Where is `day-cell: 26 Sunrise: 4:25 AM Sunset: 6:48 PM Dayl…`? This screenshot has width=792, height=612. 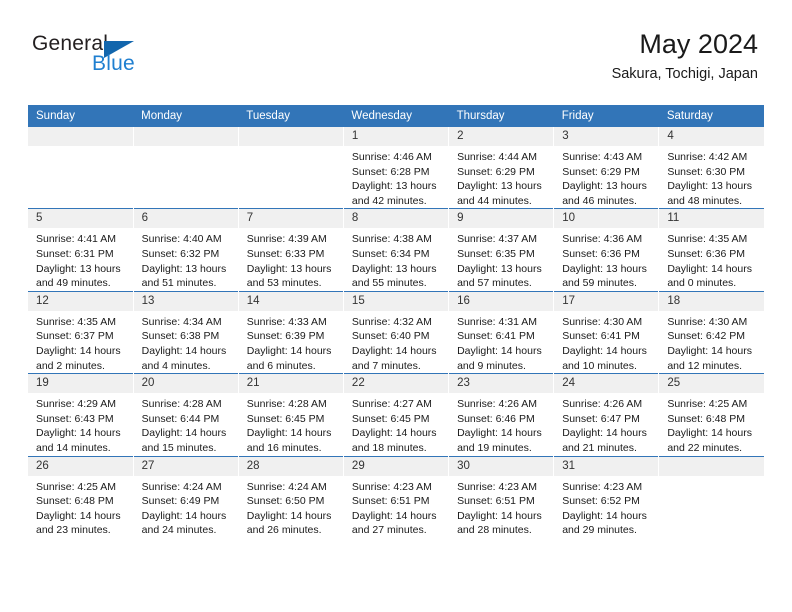 day-cell: 26 Sunrise: 4:25 AM Sunset: 6:48 PM Dayl… is located at coordinates (81, 496).